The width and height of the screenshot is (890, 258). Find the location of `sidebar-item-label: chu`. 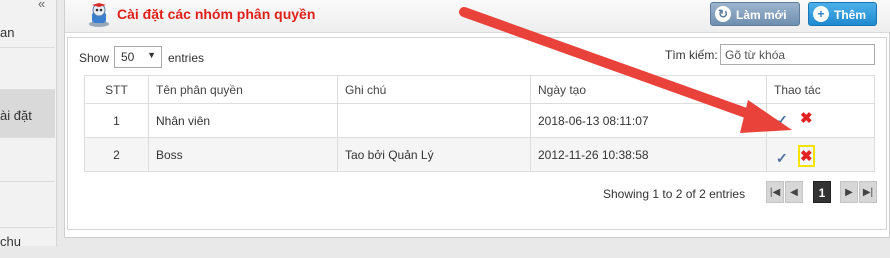

sidebar-item-label: chu is located at coordinates (10, 241).